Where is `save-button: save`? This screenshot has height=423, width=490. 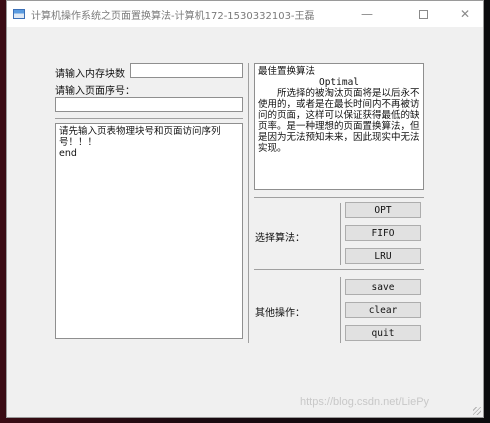 save-button: save is located at coordinates (383, 287).